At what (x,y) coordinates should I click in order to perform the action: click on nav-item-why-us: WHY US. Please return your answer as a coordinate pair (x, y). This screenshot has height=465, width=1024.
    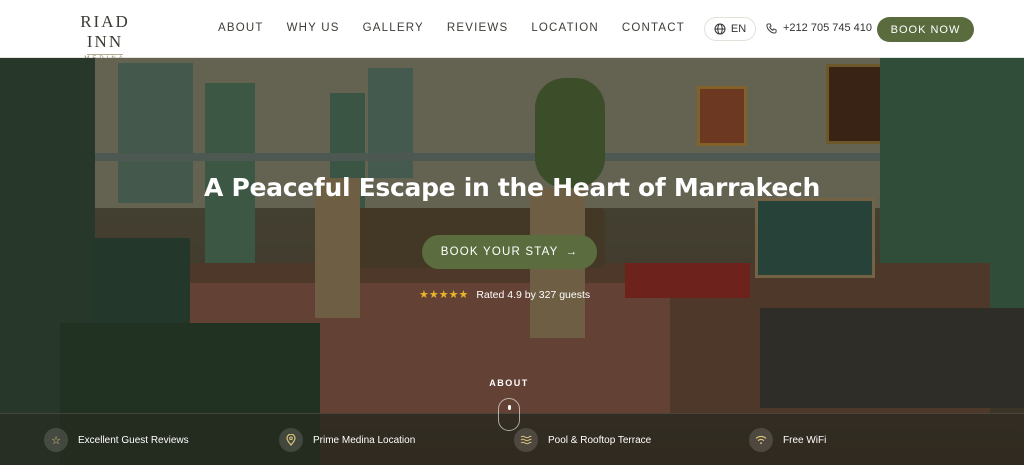
    Looking at the image, I should click on (313, 28).